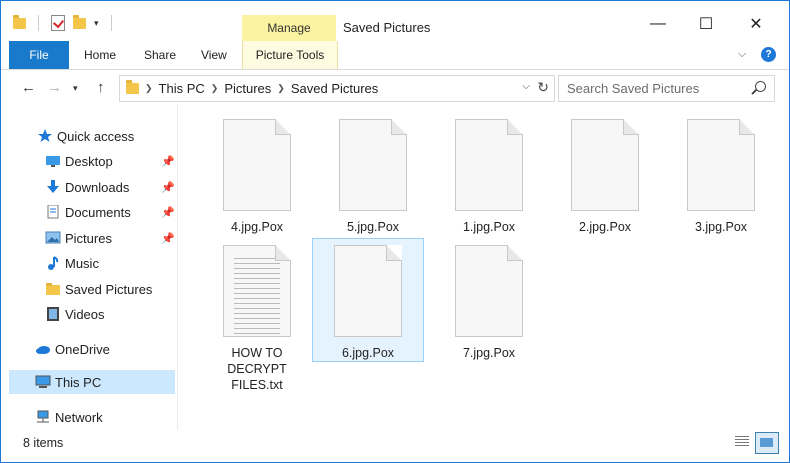 Image resolution: width=790 pixels, height=463 pixels. I want to click on close-button: ✕, so click(756, 24).